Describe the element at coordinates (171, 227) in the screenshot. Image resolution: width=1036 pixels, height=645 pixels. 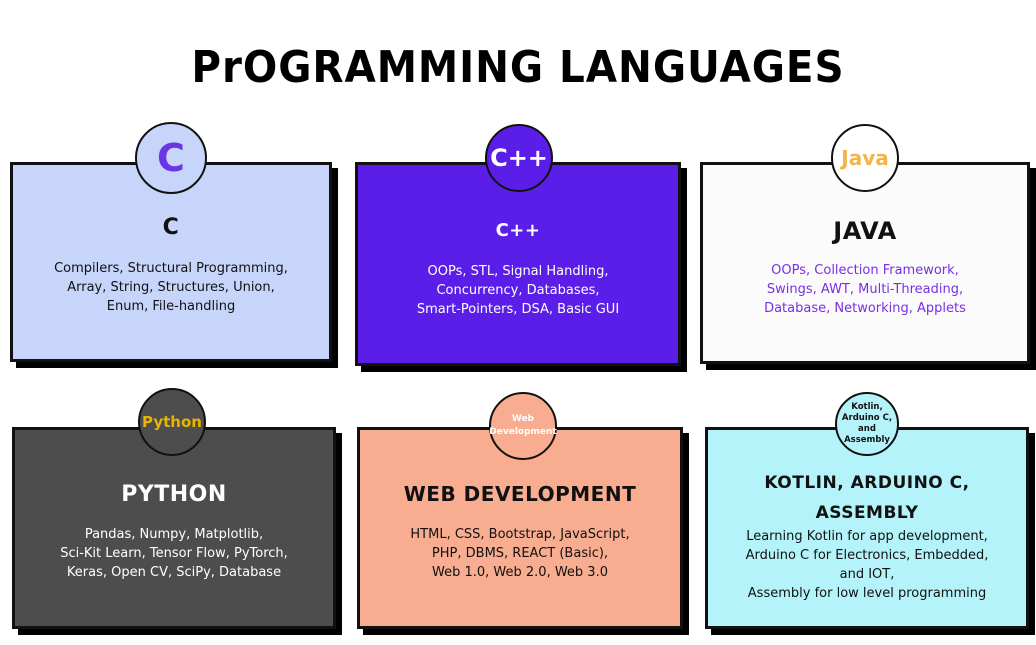
I see `card-c-heading: C` at that location.